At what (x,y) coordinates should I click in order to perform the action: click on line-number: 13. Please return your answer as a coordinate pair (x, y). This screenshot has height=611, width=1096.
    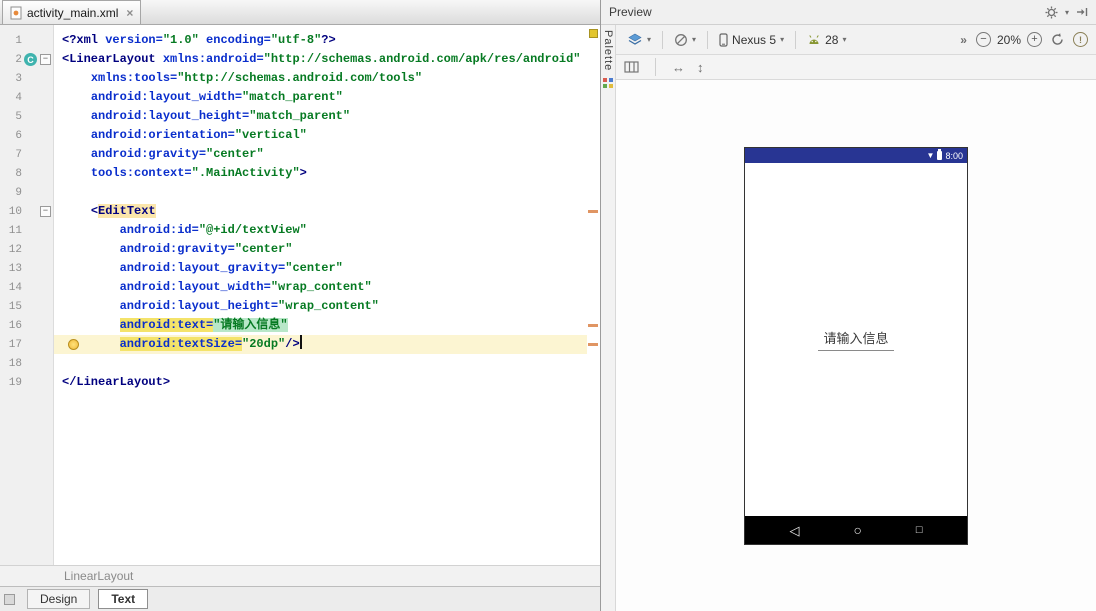
    Looking at the image, I should click on (15, 268).